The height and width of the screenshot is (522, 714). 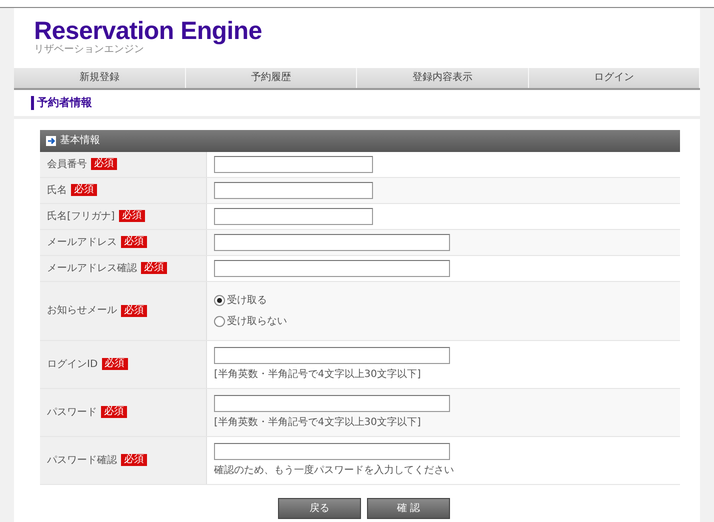 What do you see at coordinates (81, 217) in the screenshot?
I see `field-label: 氏名[フリガナ]` at bounding box center [81, 217].